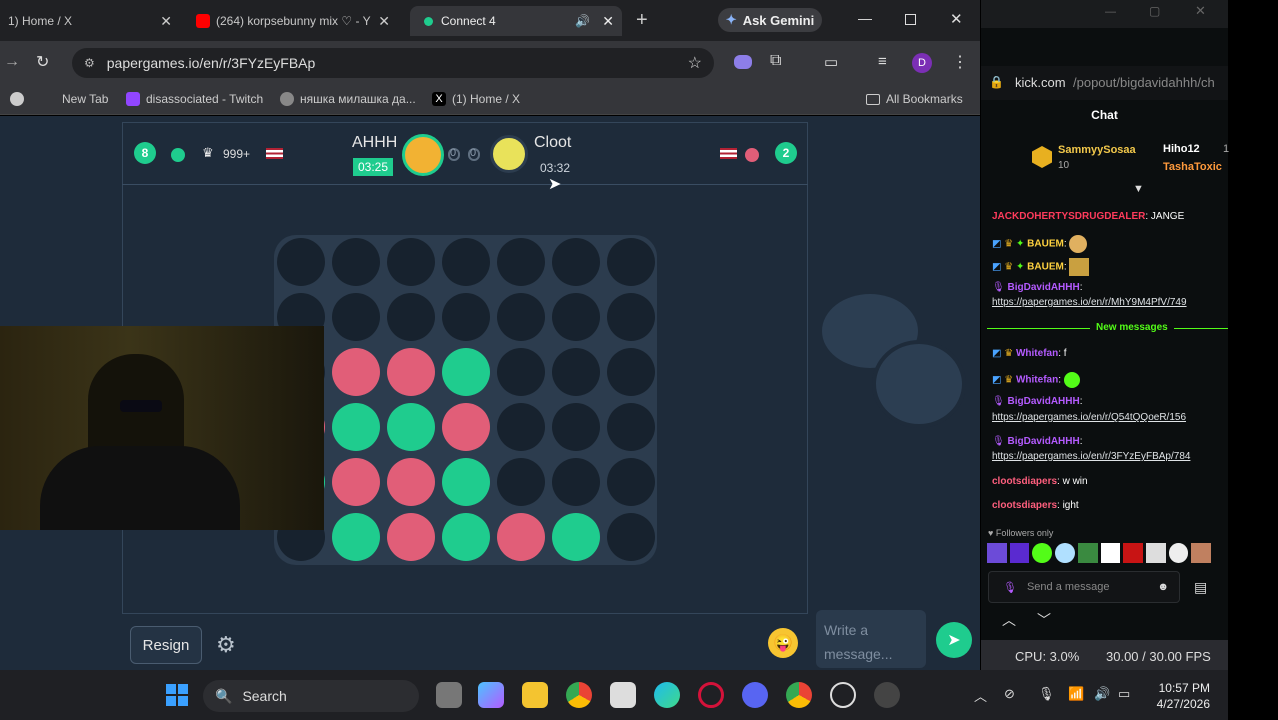 This screenshot has width=1278, height=720. Describe the element at coordinates (177, 695) in the screenshot. I see `windows-start-icon` at that location.